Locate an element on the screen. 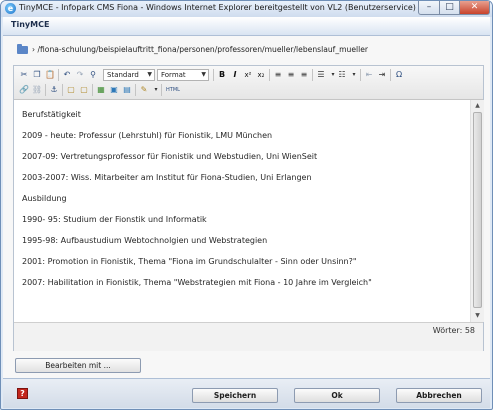 Image resolution: width=493 pixels, height=410 pixels. word-count: Wörter: 58 is located at coordinates (453, 330).